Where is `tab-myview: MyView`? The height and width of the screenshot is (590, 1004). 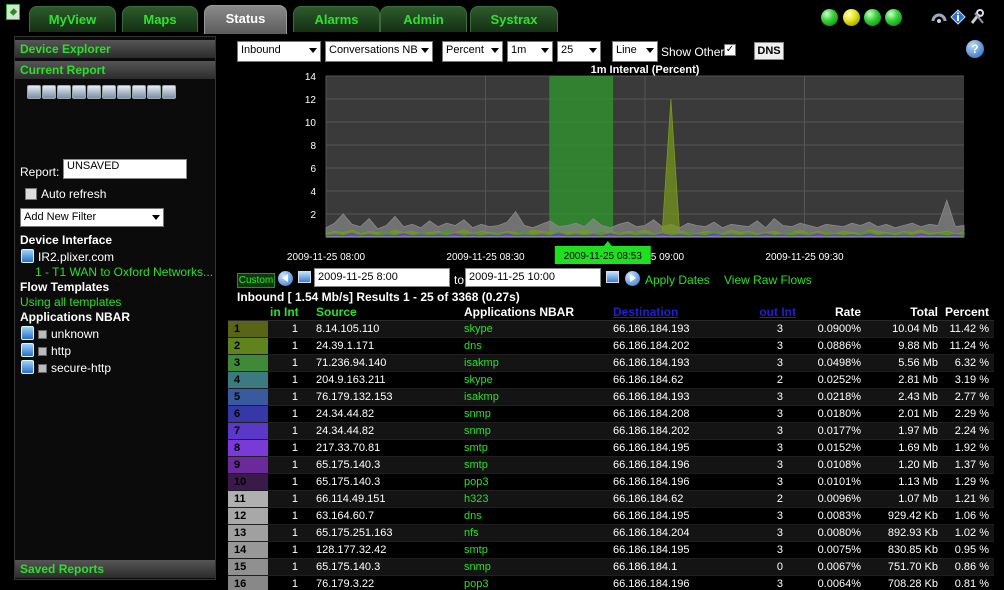
tab-myview: MyView is located at coordinates (72, 19).